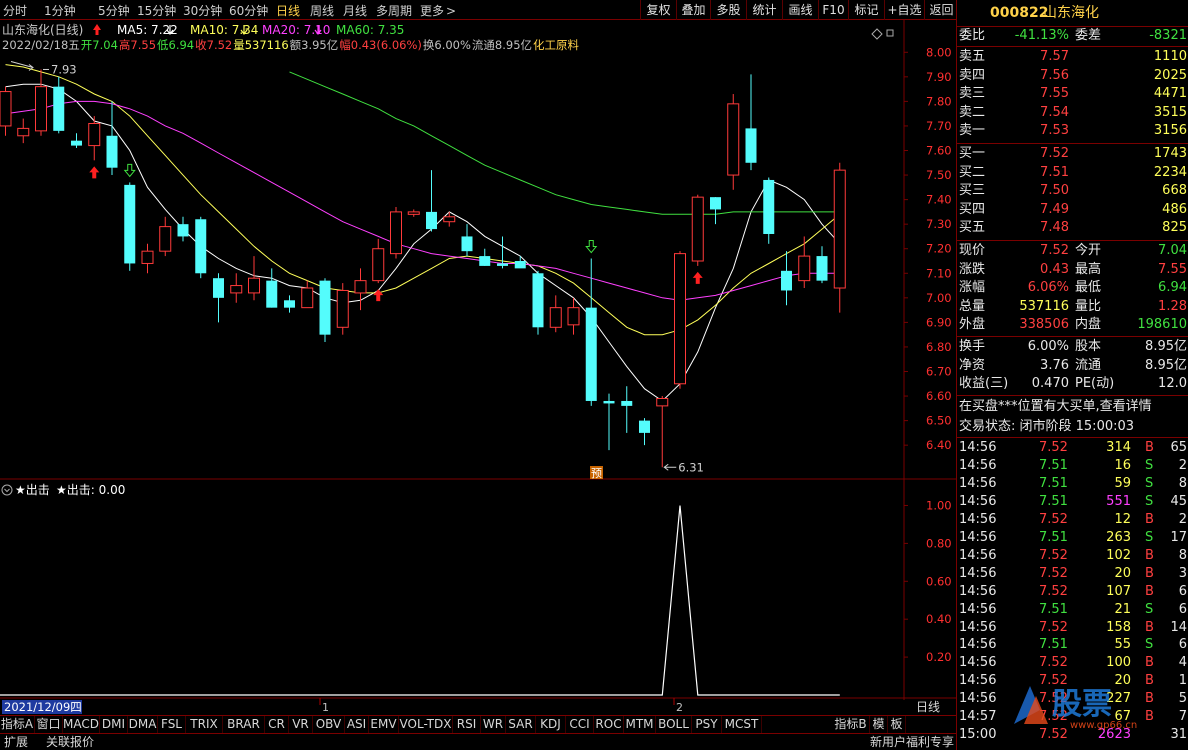 The image size is (1188, 750). Describe the element at coordinates (426, 725) in the screenshot. I see `indicator-tab-14: VOL-TDX` at that location.